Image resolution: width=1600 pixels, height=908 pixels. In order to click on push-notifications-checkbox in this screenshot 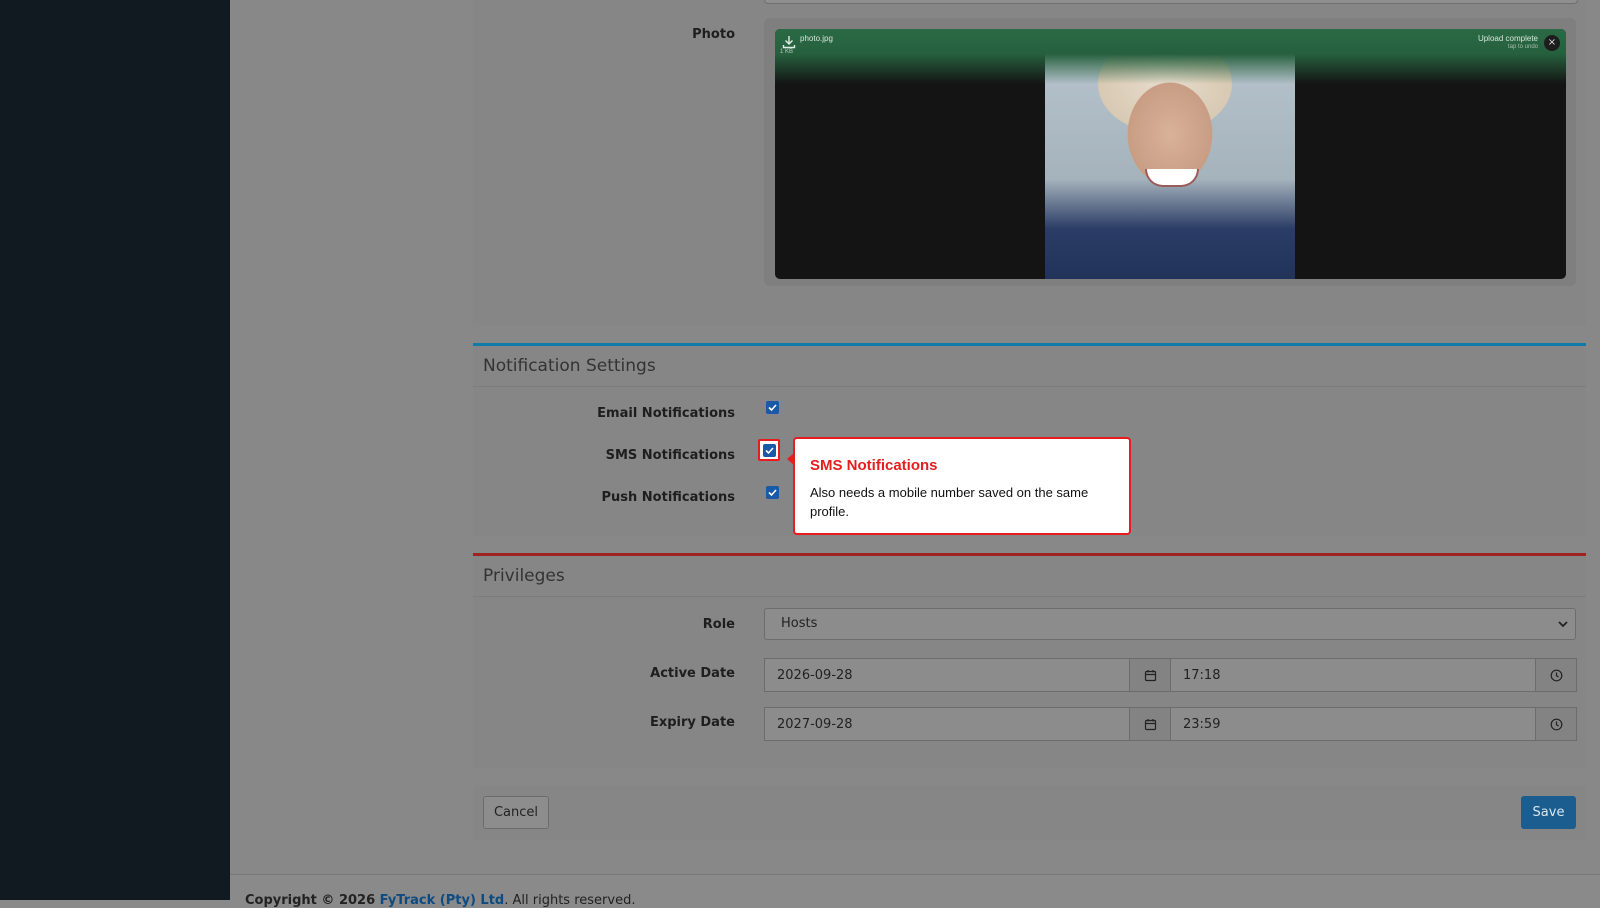, I will do `click(772, 492)`.